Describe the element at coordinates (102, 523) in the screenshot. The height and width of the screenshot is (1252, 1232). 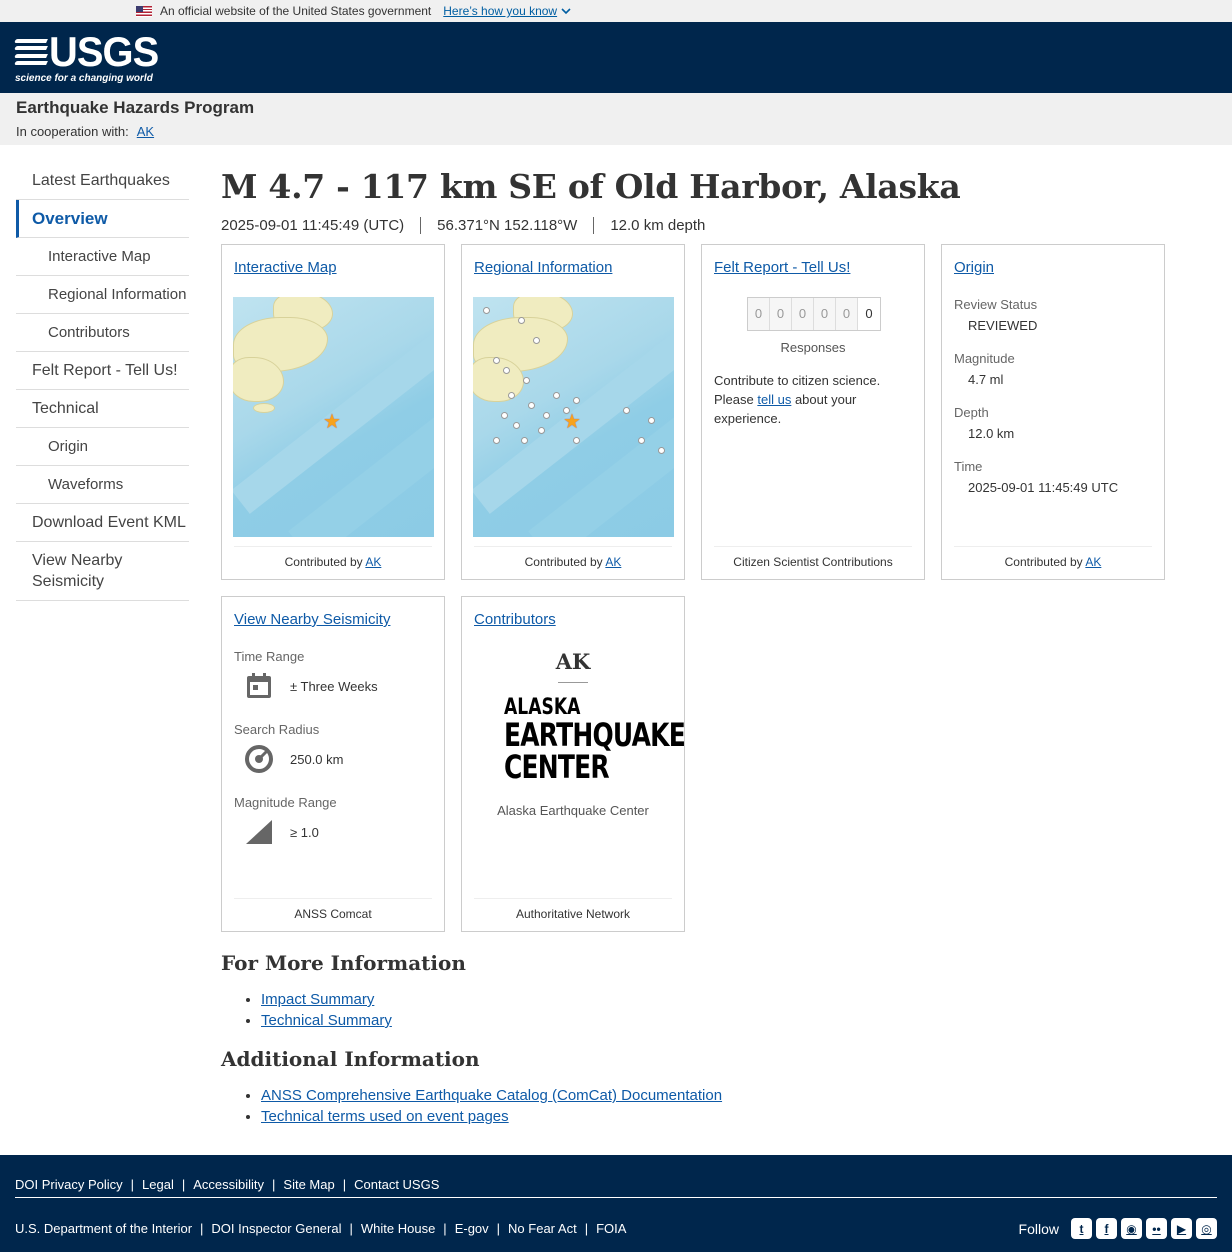
I see `nav-download-kml: Download Event KML` at that location.